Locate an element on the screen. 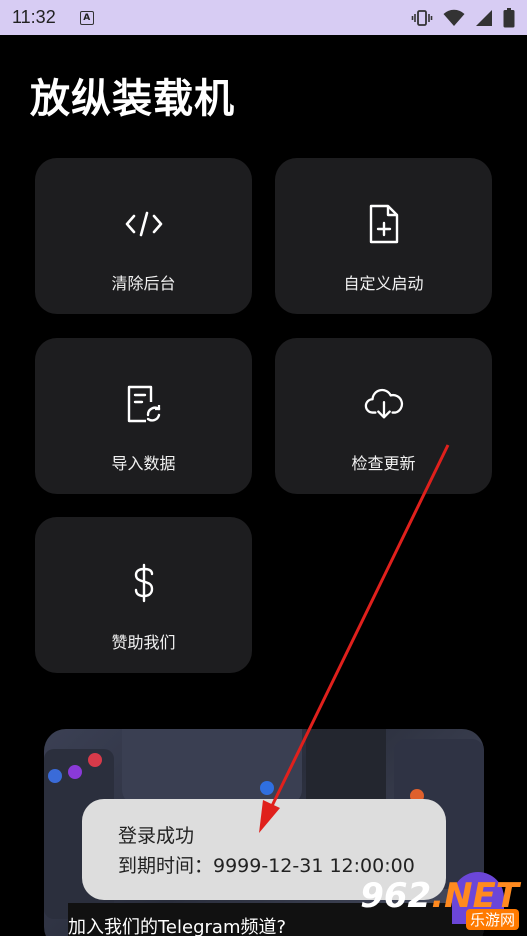 Image resolution: width=527 pixels, height=936 pixels. tile-label: 自定义启动 is located at coordinates (383, 283).